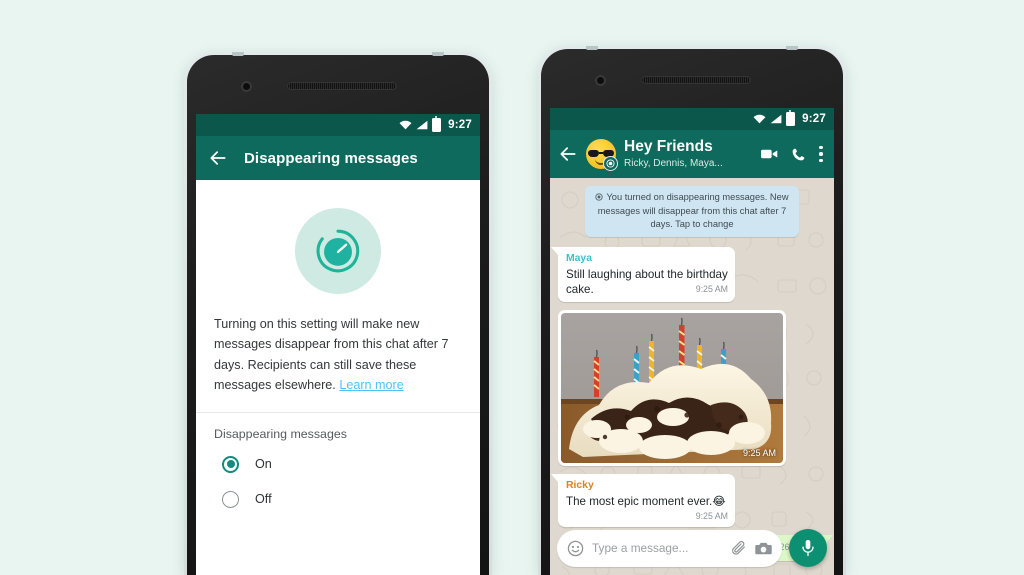 The width and height of the screenshot is (1024, 575). I want to click on chat-bar-actions, so click(793, 154).